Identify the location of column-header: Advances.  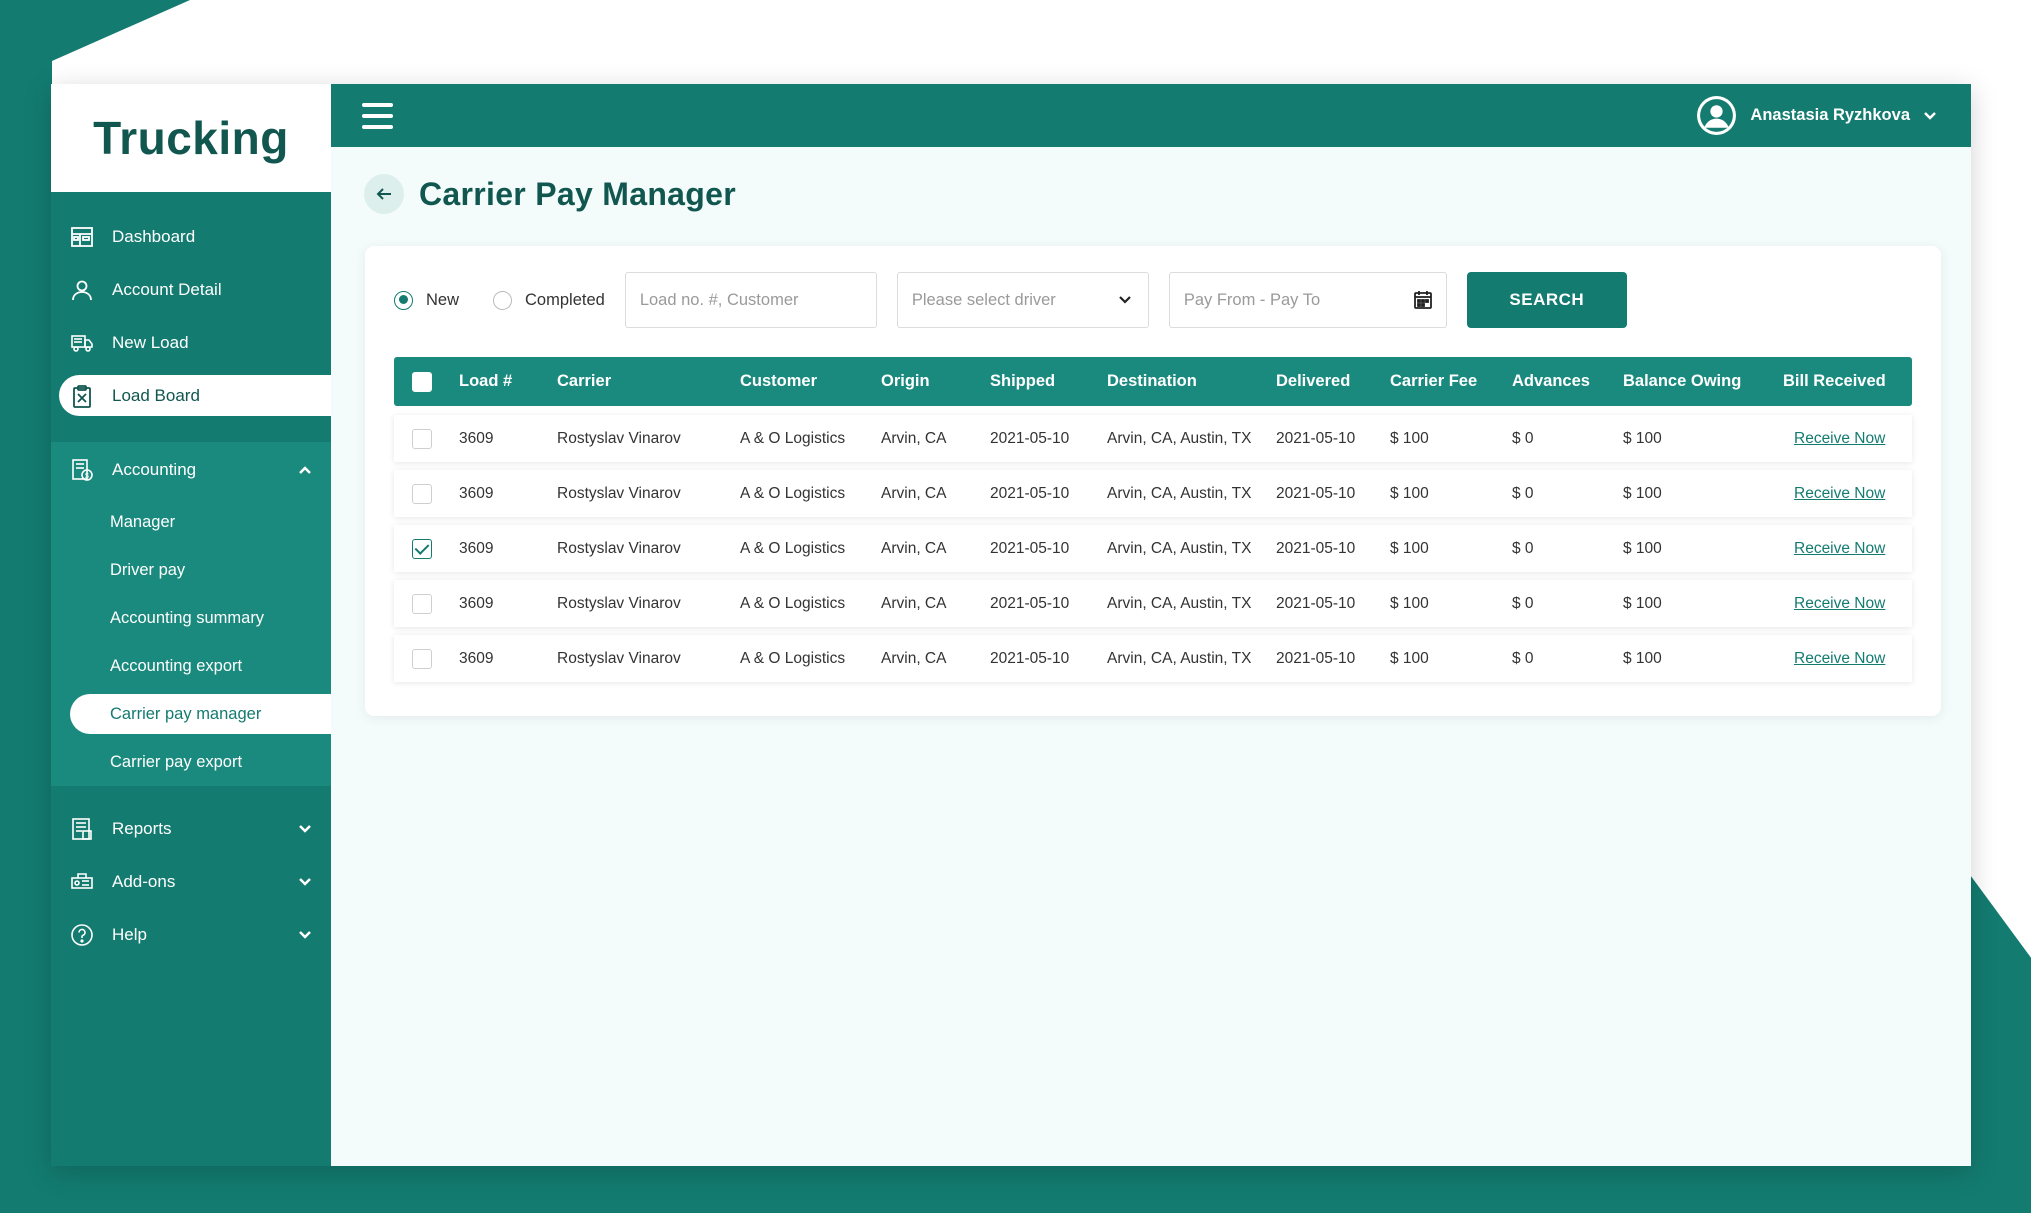
(1551, 381).